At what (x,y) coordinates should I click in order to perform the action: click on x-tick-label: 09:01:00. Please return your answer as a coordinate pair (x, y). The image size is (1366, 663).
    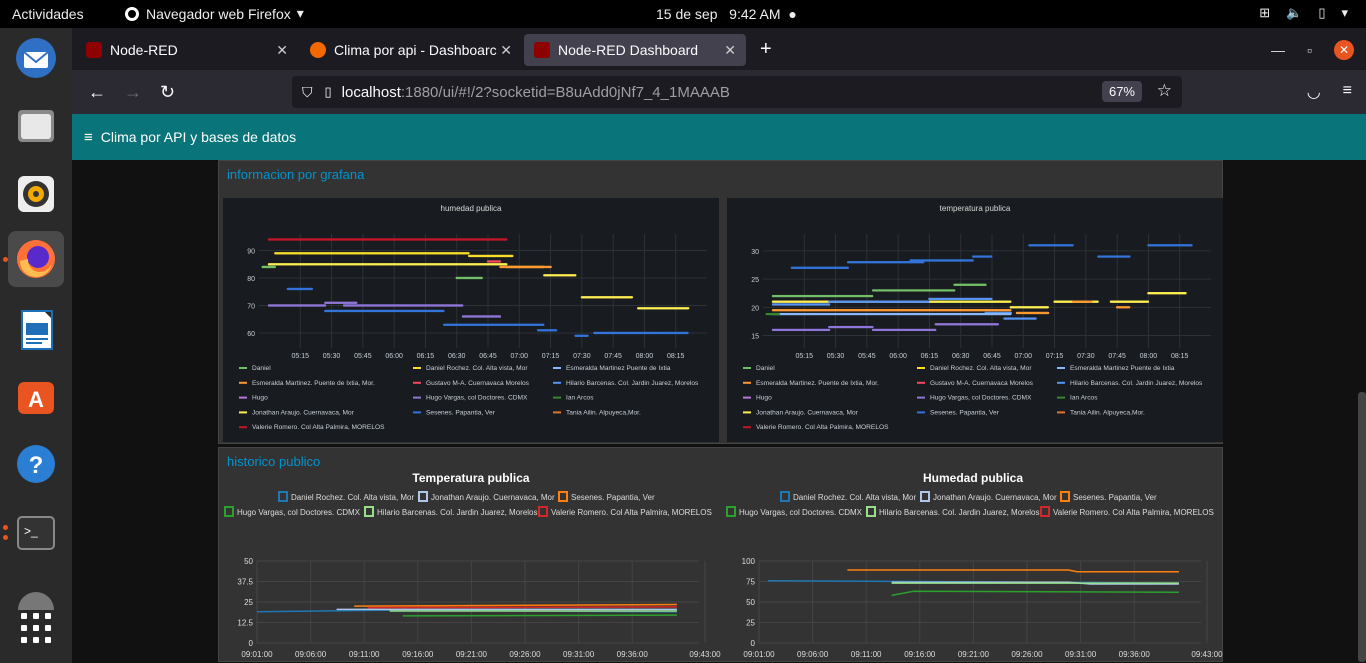
    Looking at the image, I should click on (759, 654).